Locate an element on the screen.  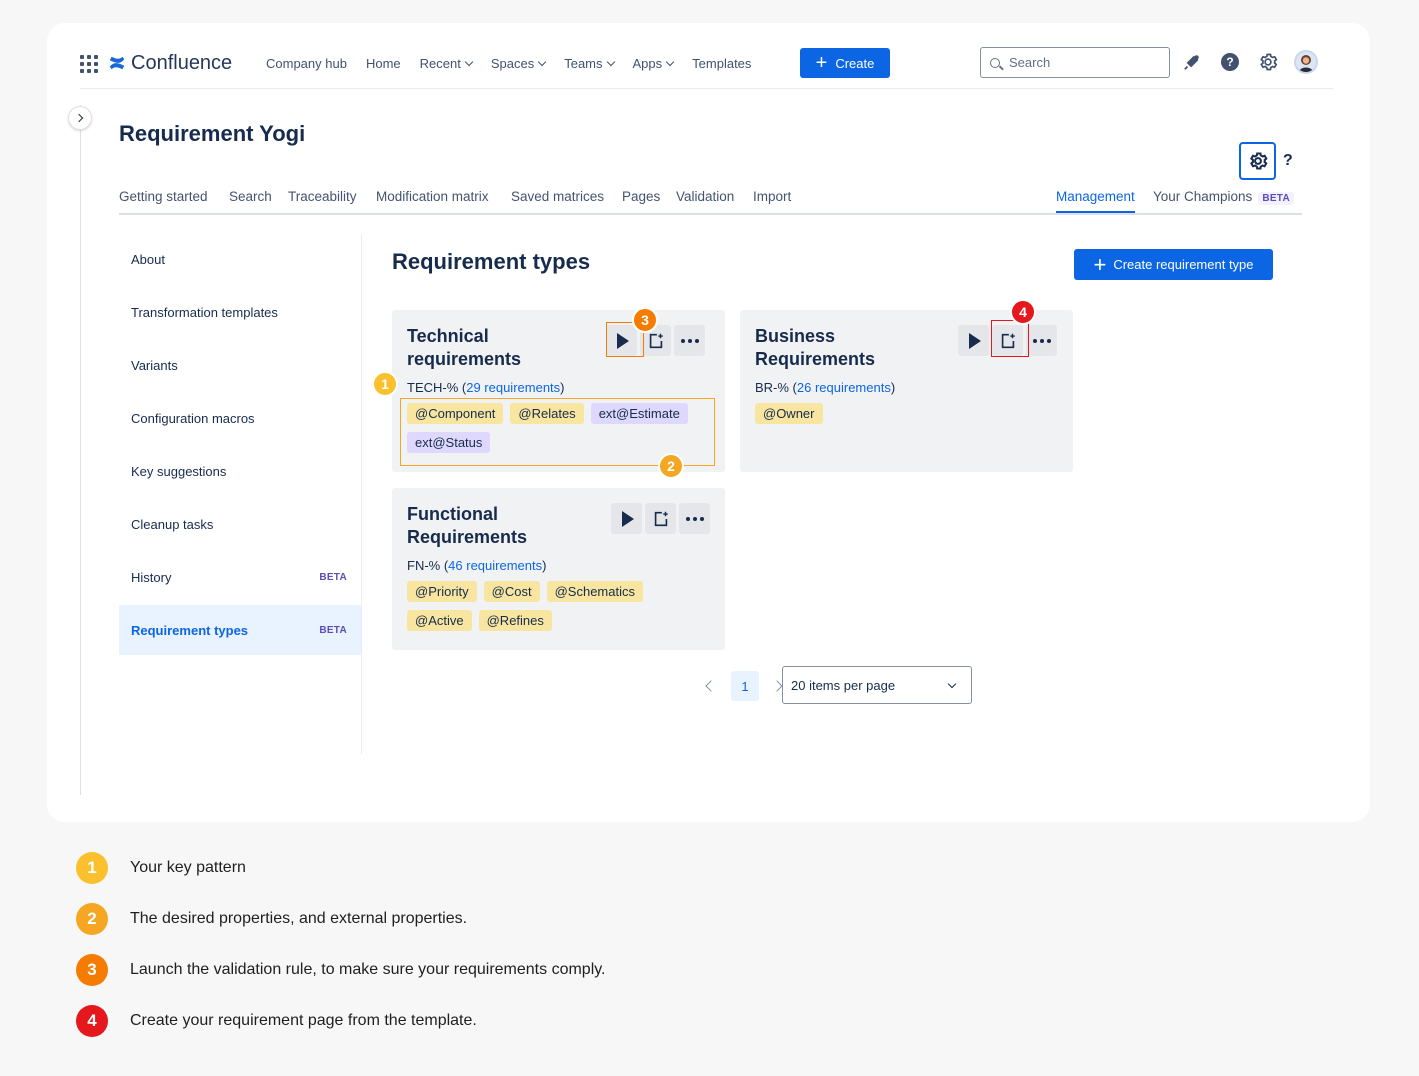
nav-item-spaces: Spaces is located at coordinates (519, 63).